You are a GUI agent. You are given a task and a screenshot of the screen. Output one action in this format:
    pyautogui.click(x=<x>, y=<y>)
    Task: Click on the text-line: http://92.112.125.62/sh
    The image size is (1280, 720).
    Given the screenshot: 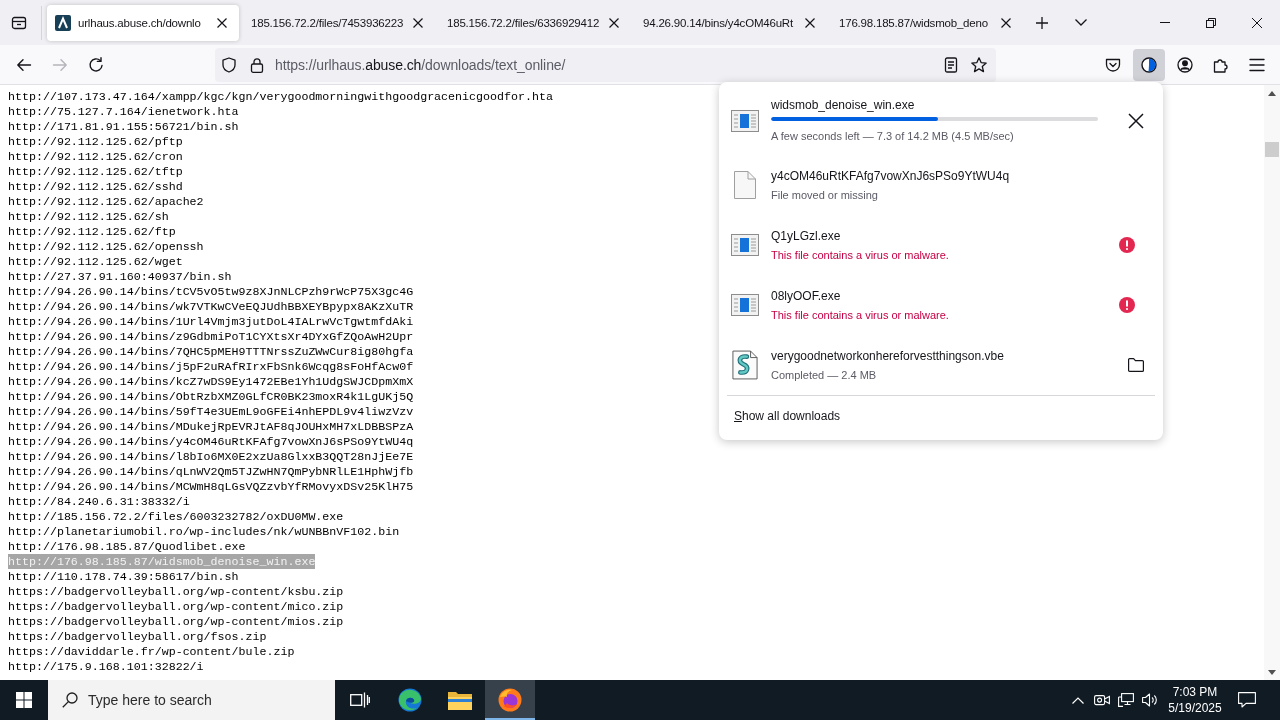 What is the action you would take?
    pyautogui.click(x=88, y=216)
    